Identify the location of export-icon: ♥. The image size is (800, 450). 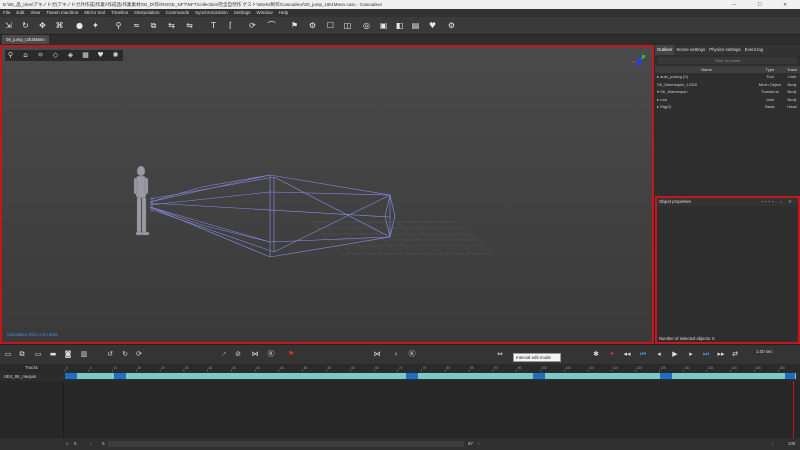
(432, 25).